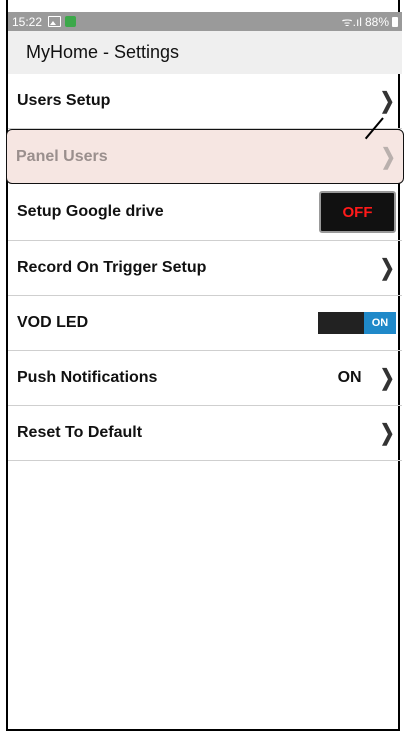 The height and width of the screenshot is (733, 404). Describe the element at coordinates (205, 52) in the screenshot. I see `title-bar: MyHome - Settings` at that location.